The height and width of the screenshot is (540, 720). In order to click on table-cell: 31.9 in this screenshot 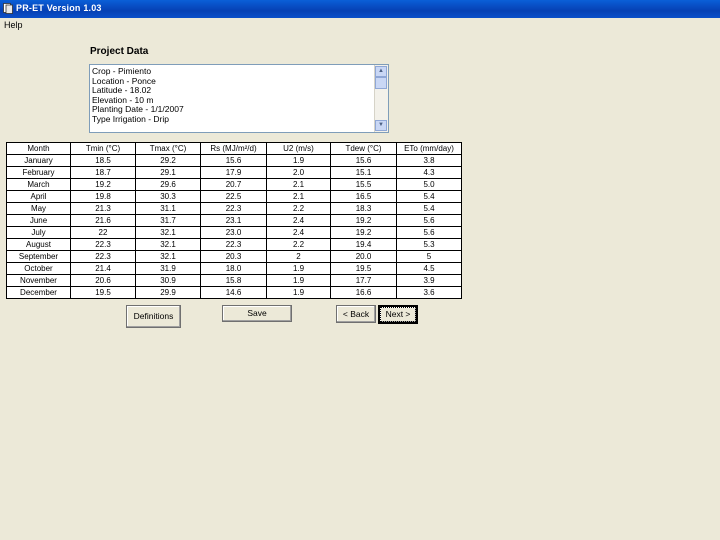, I will do `click(168, 268)`.